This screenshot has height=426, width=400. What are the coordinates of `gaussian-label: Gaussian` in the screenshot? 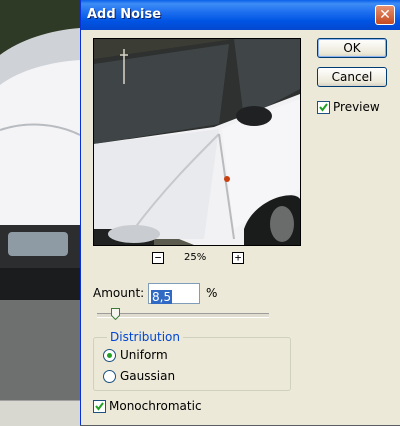 It's located at (147, 376).